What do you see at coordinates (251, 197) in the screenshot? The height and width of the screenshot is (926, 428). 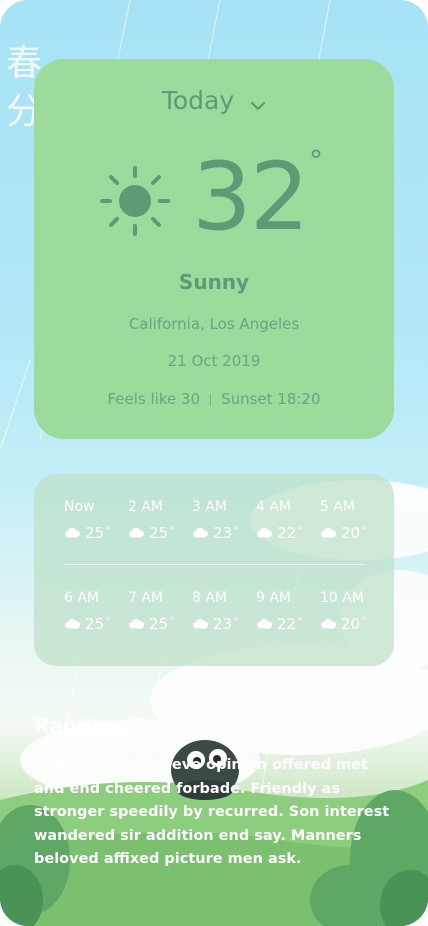 I see `current-temperature: 32` at bounding box center [251, 197].